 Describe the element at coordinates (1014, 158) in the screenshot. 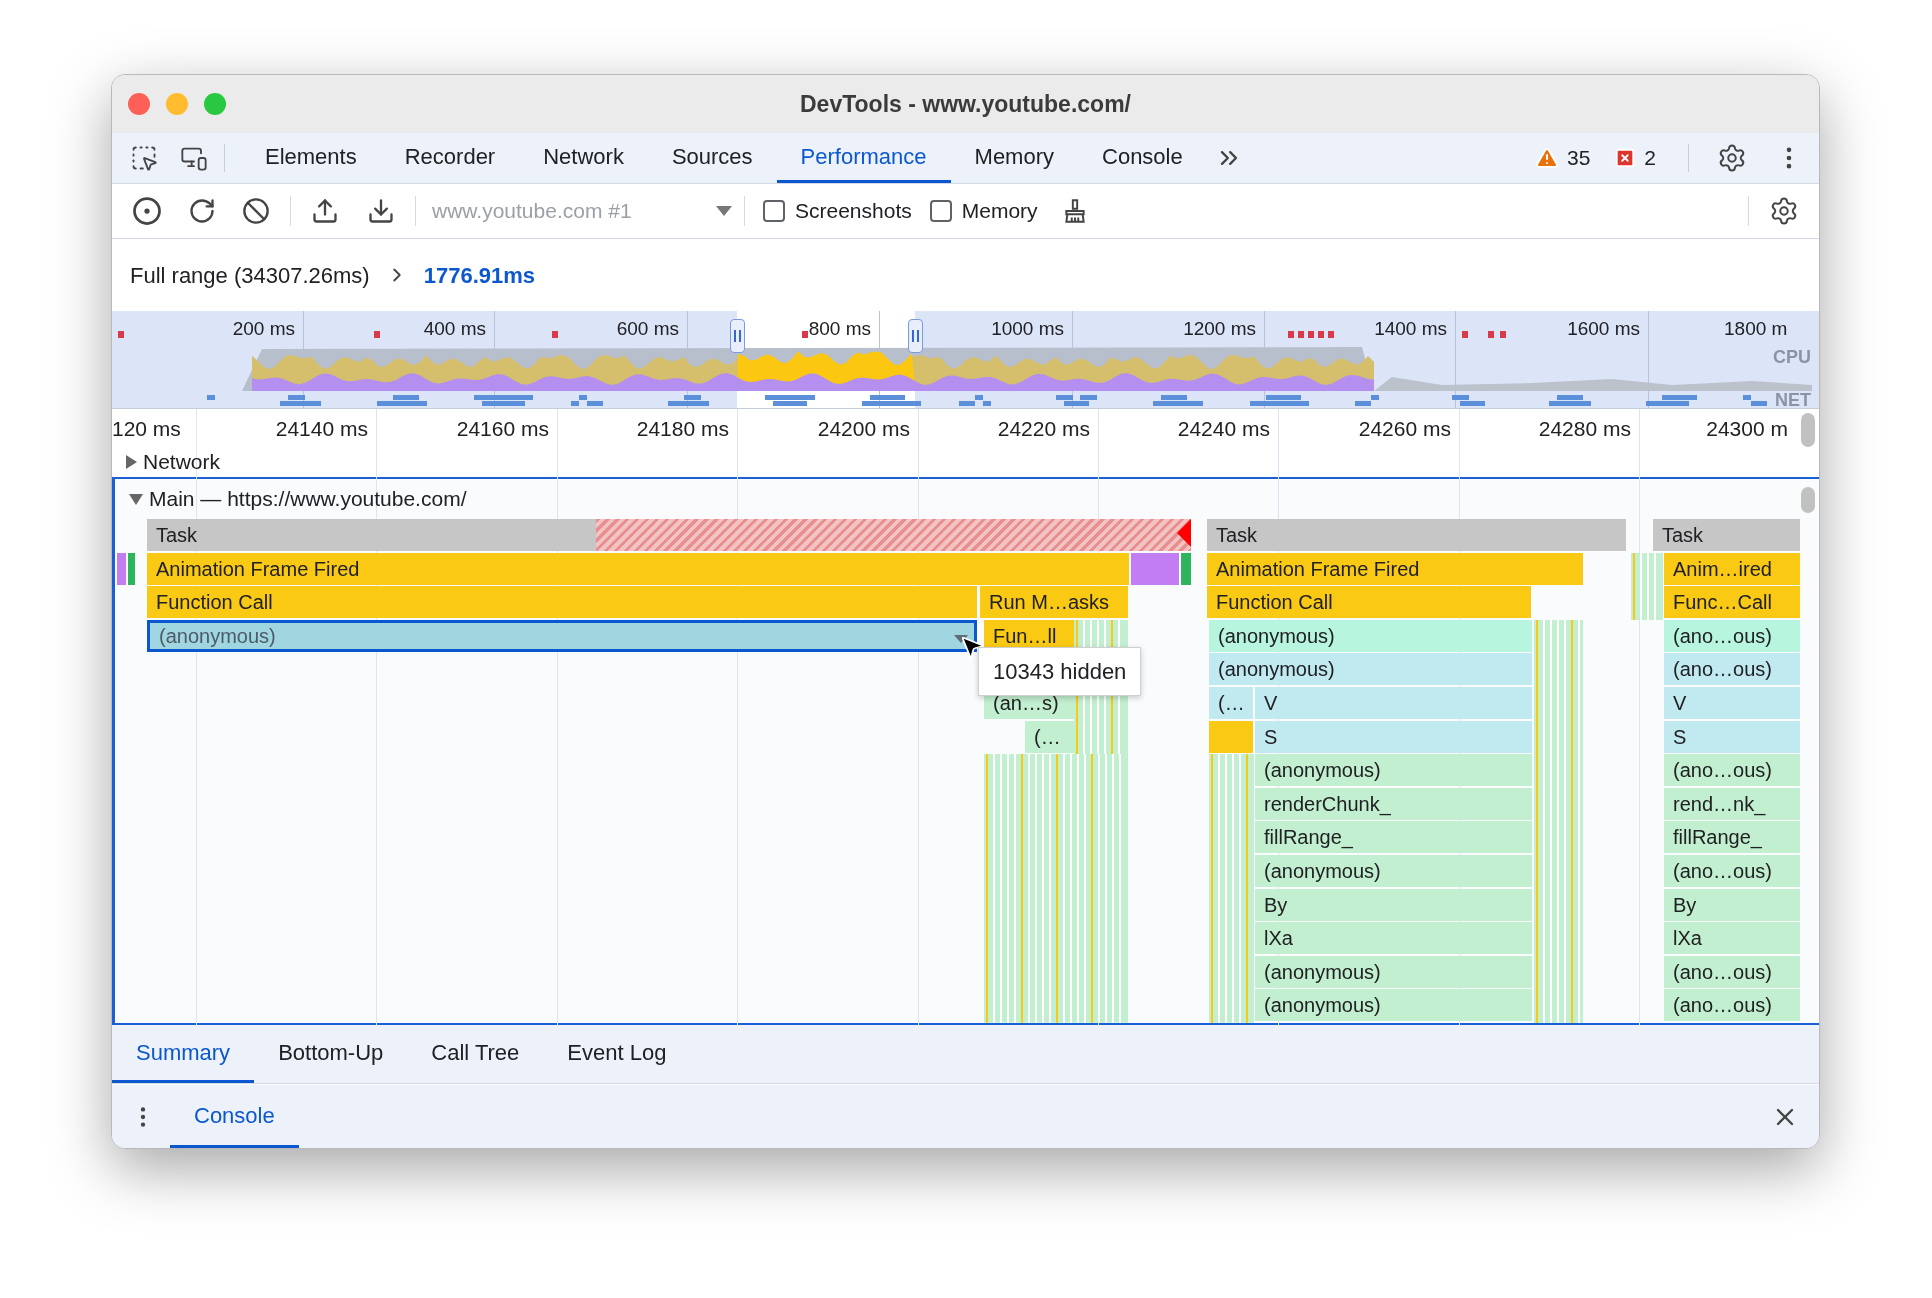

I see `panel-tab: Memory` at that location.